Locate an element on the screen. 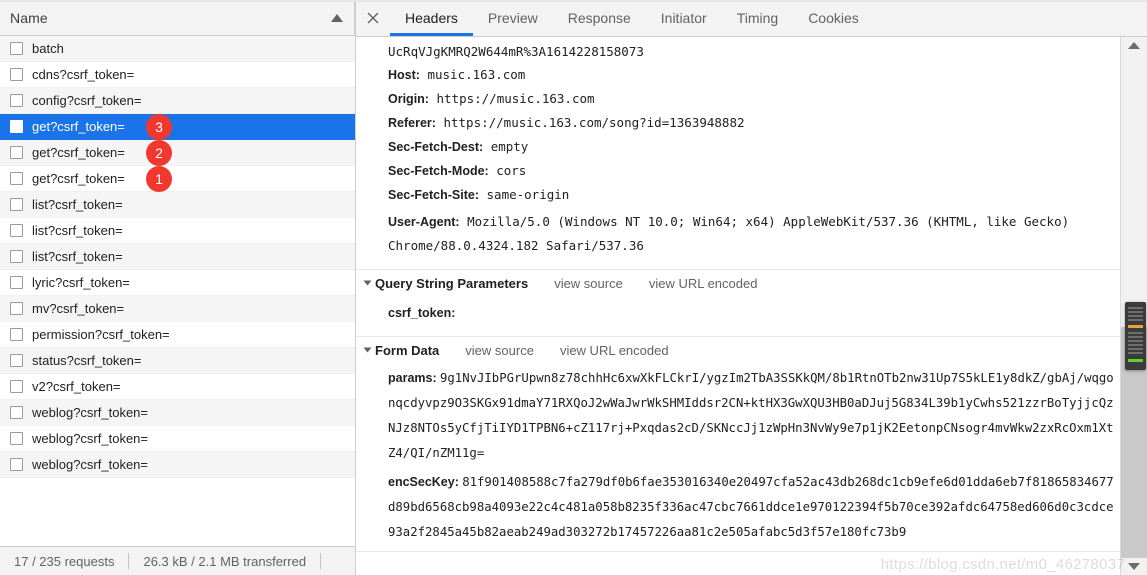  tab-headers: Headers is located at coordinates (431, 18).